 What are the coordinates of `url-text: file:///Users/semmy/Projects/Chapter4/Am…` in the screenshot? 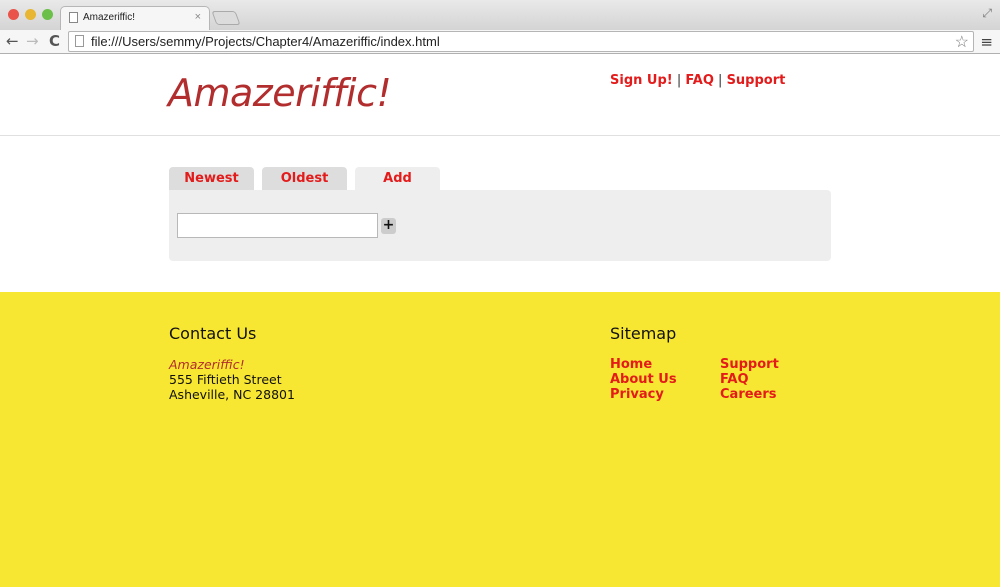 It's located at (265, 41).